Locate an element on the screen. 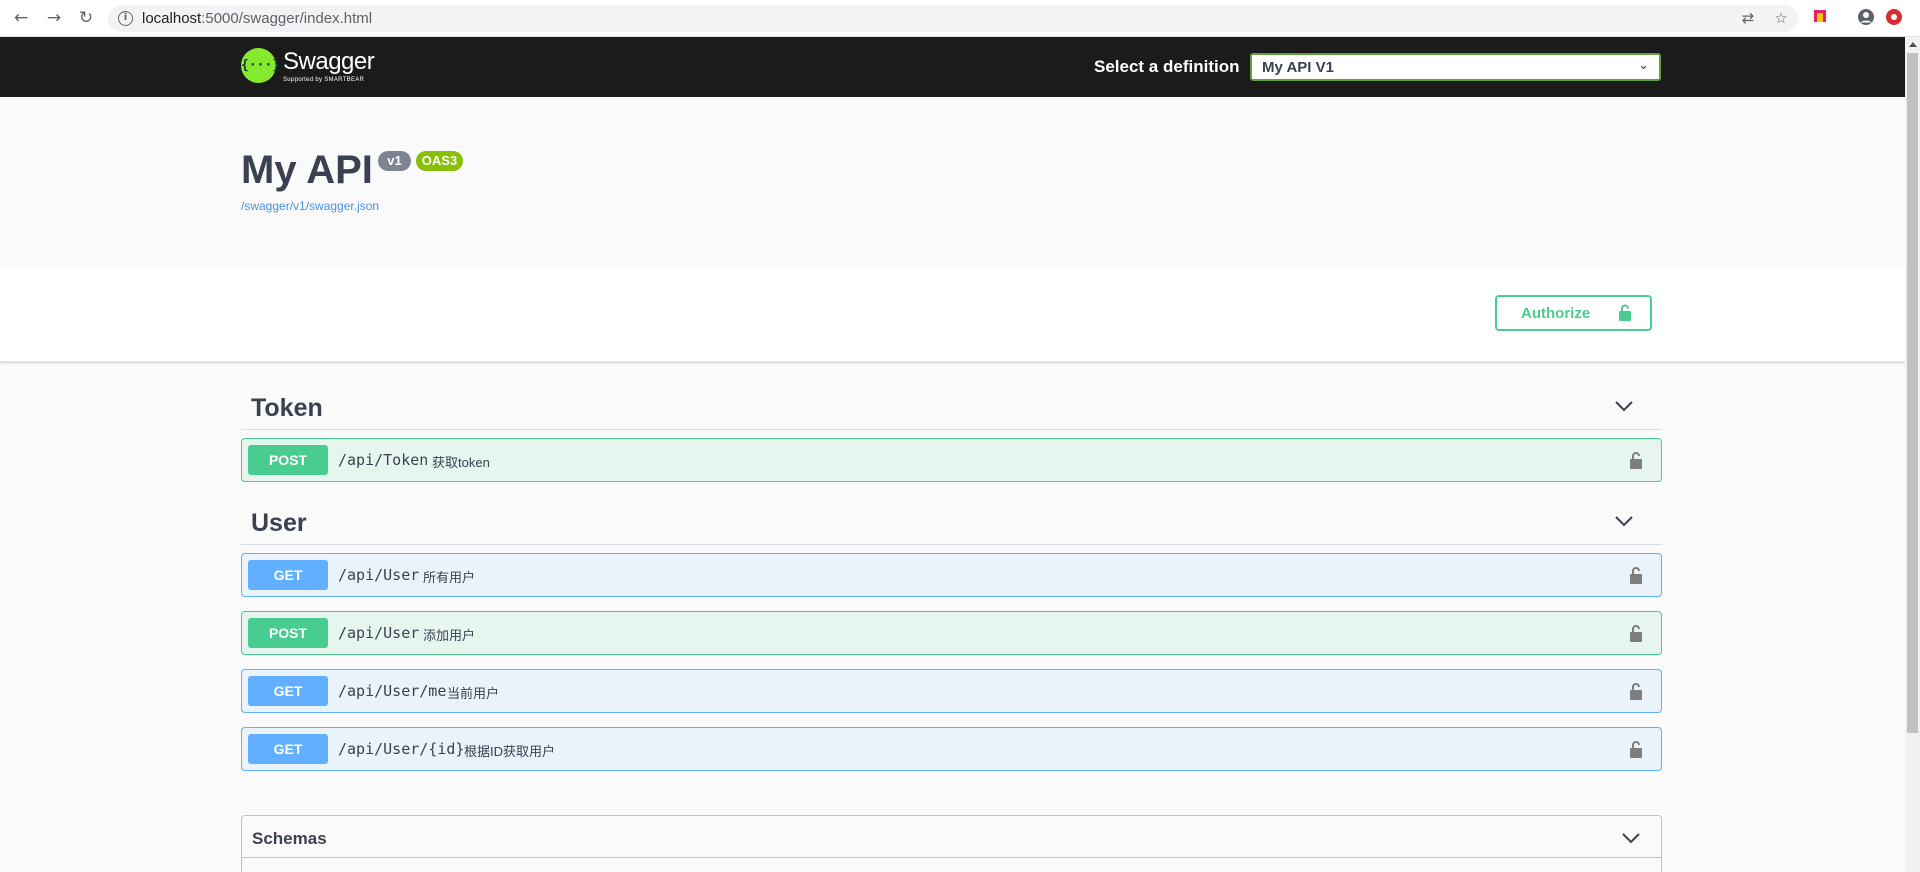 This screenshot has width=1920, height=872. operation-get-user-by-id: GET /api/User/{id} 根据ID获取用户 is located at coordinates (951, 749).